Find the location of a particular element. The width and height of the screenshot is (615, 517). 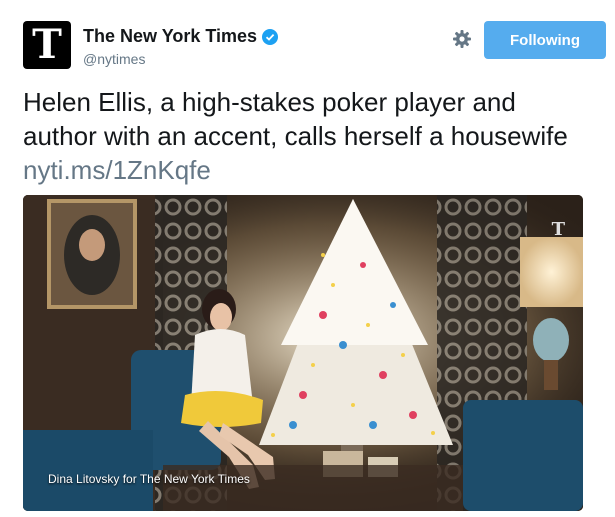

tweet-header: T The New York Times @nytimes Following is located at coordinates (314, 45).